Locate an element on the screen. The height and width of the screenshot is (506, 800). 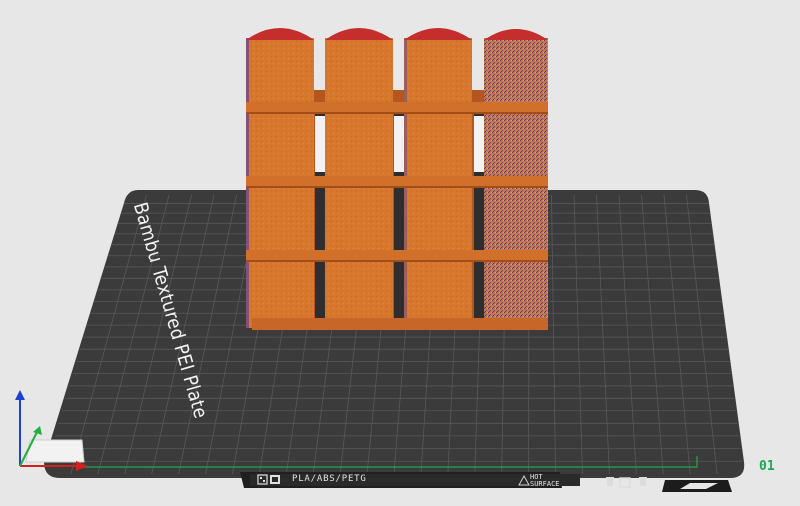
plate-options-icon is located at coordinates (626, 482).